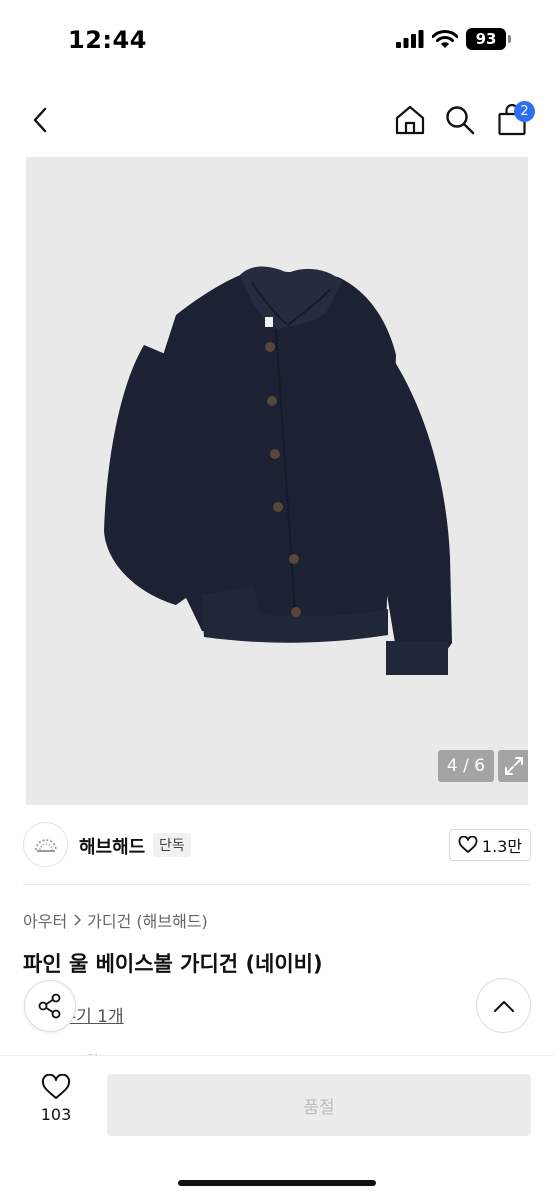 The width and height of the screenshot is (554, 1200). I want to click on brand-row: 해브해드 단독 1.3만, so click(277, 853).